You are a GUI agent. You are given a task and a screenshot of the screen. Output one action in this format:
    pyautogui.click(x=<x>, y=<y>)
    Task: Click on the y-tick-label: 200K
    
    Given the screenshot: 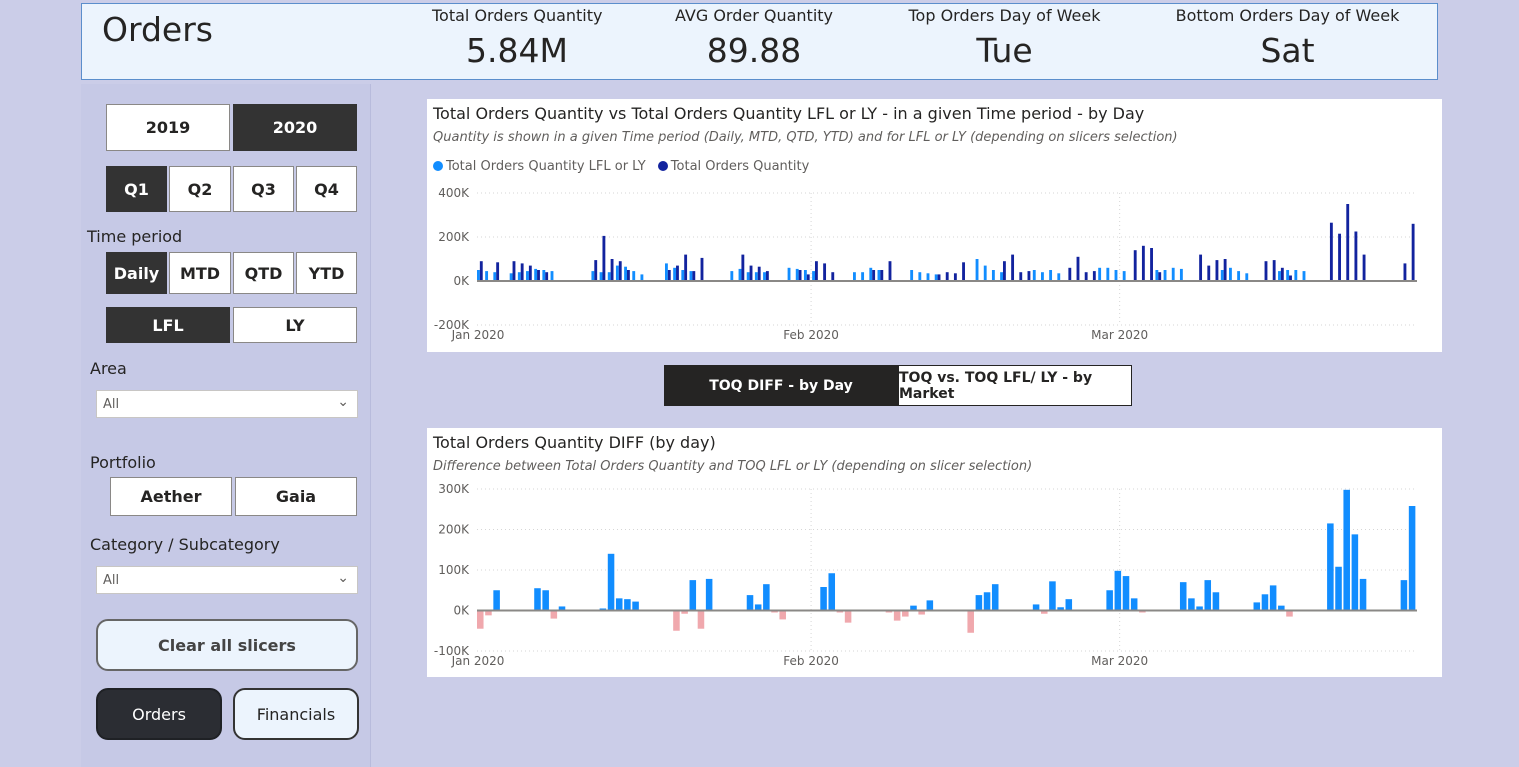 What is the action you would take?
    pyautogui.click(x=454, y=237)
    